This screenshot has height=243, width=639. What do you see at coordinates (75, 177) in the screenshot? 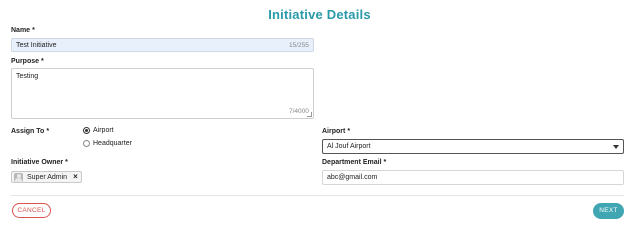
I see `close-icon: ×` at bounding box center [75, 177].